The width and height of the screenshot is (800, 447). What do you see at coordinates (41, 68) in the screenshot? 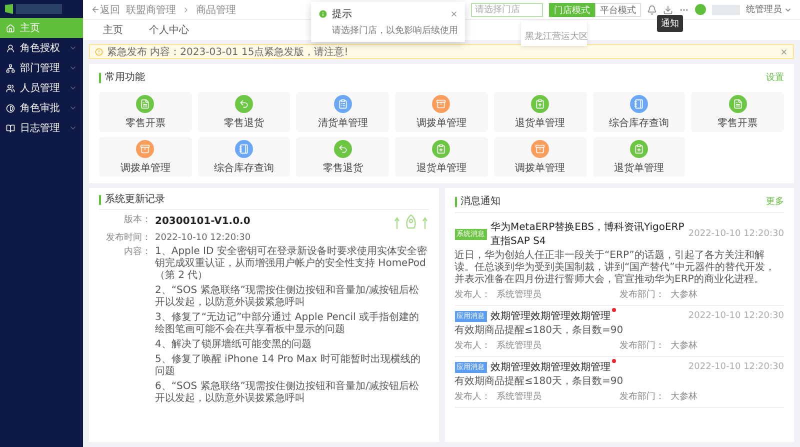
I see `sidebar-item: 部门管理` at bounding box center [41, 68].